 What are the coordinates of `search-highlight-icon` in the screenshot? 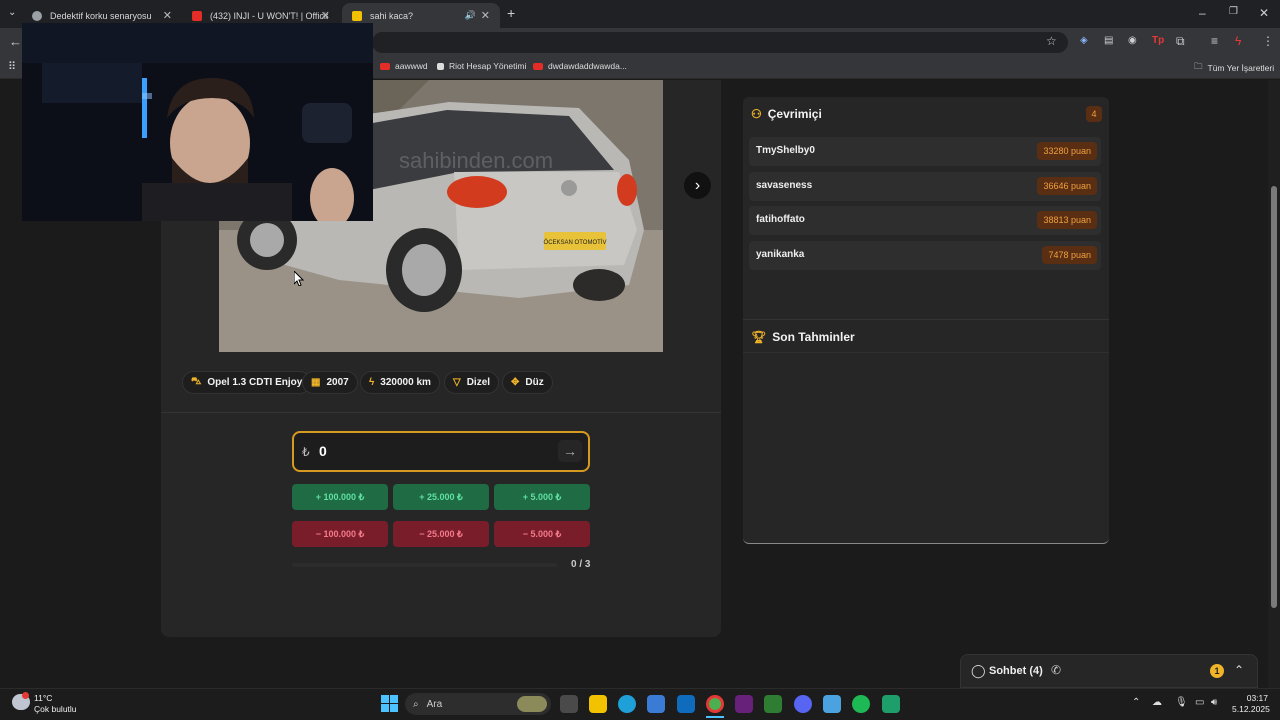 It's located at (532, 704).